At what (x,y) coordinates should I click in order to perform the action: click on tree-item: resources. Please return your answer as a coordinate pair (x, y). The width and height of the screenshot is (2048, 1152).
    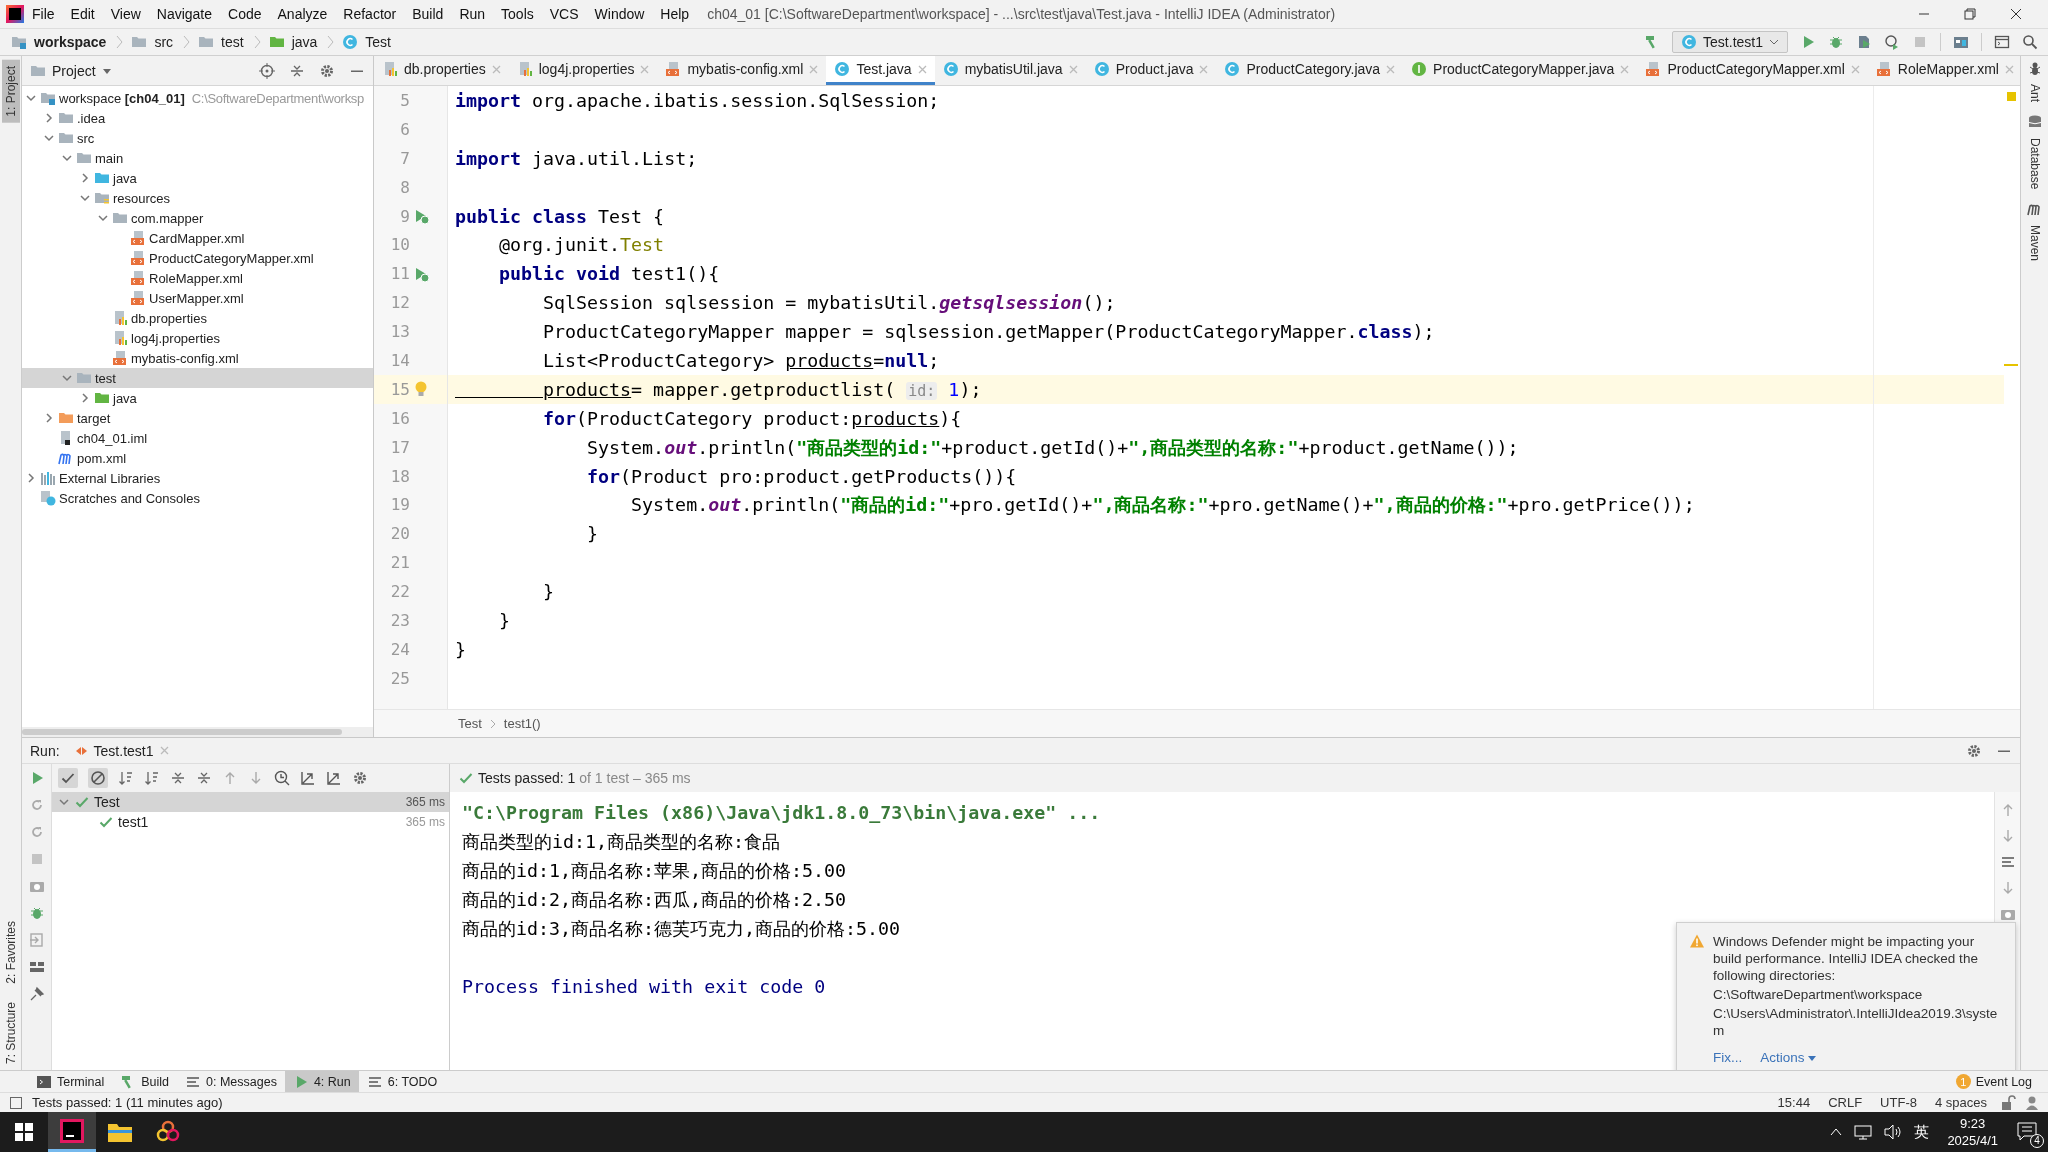
    Looking at the image, I should click on (197, 198).